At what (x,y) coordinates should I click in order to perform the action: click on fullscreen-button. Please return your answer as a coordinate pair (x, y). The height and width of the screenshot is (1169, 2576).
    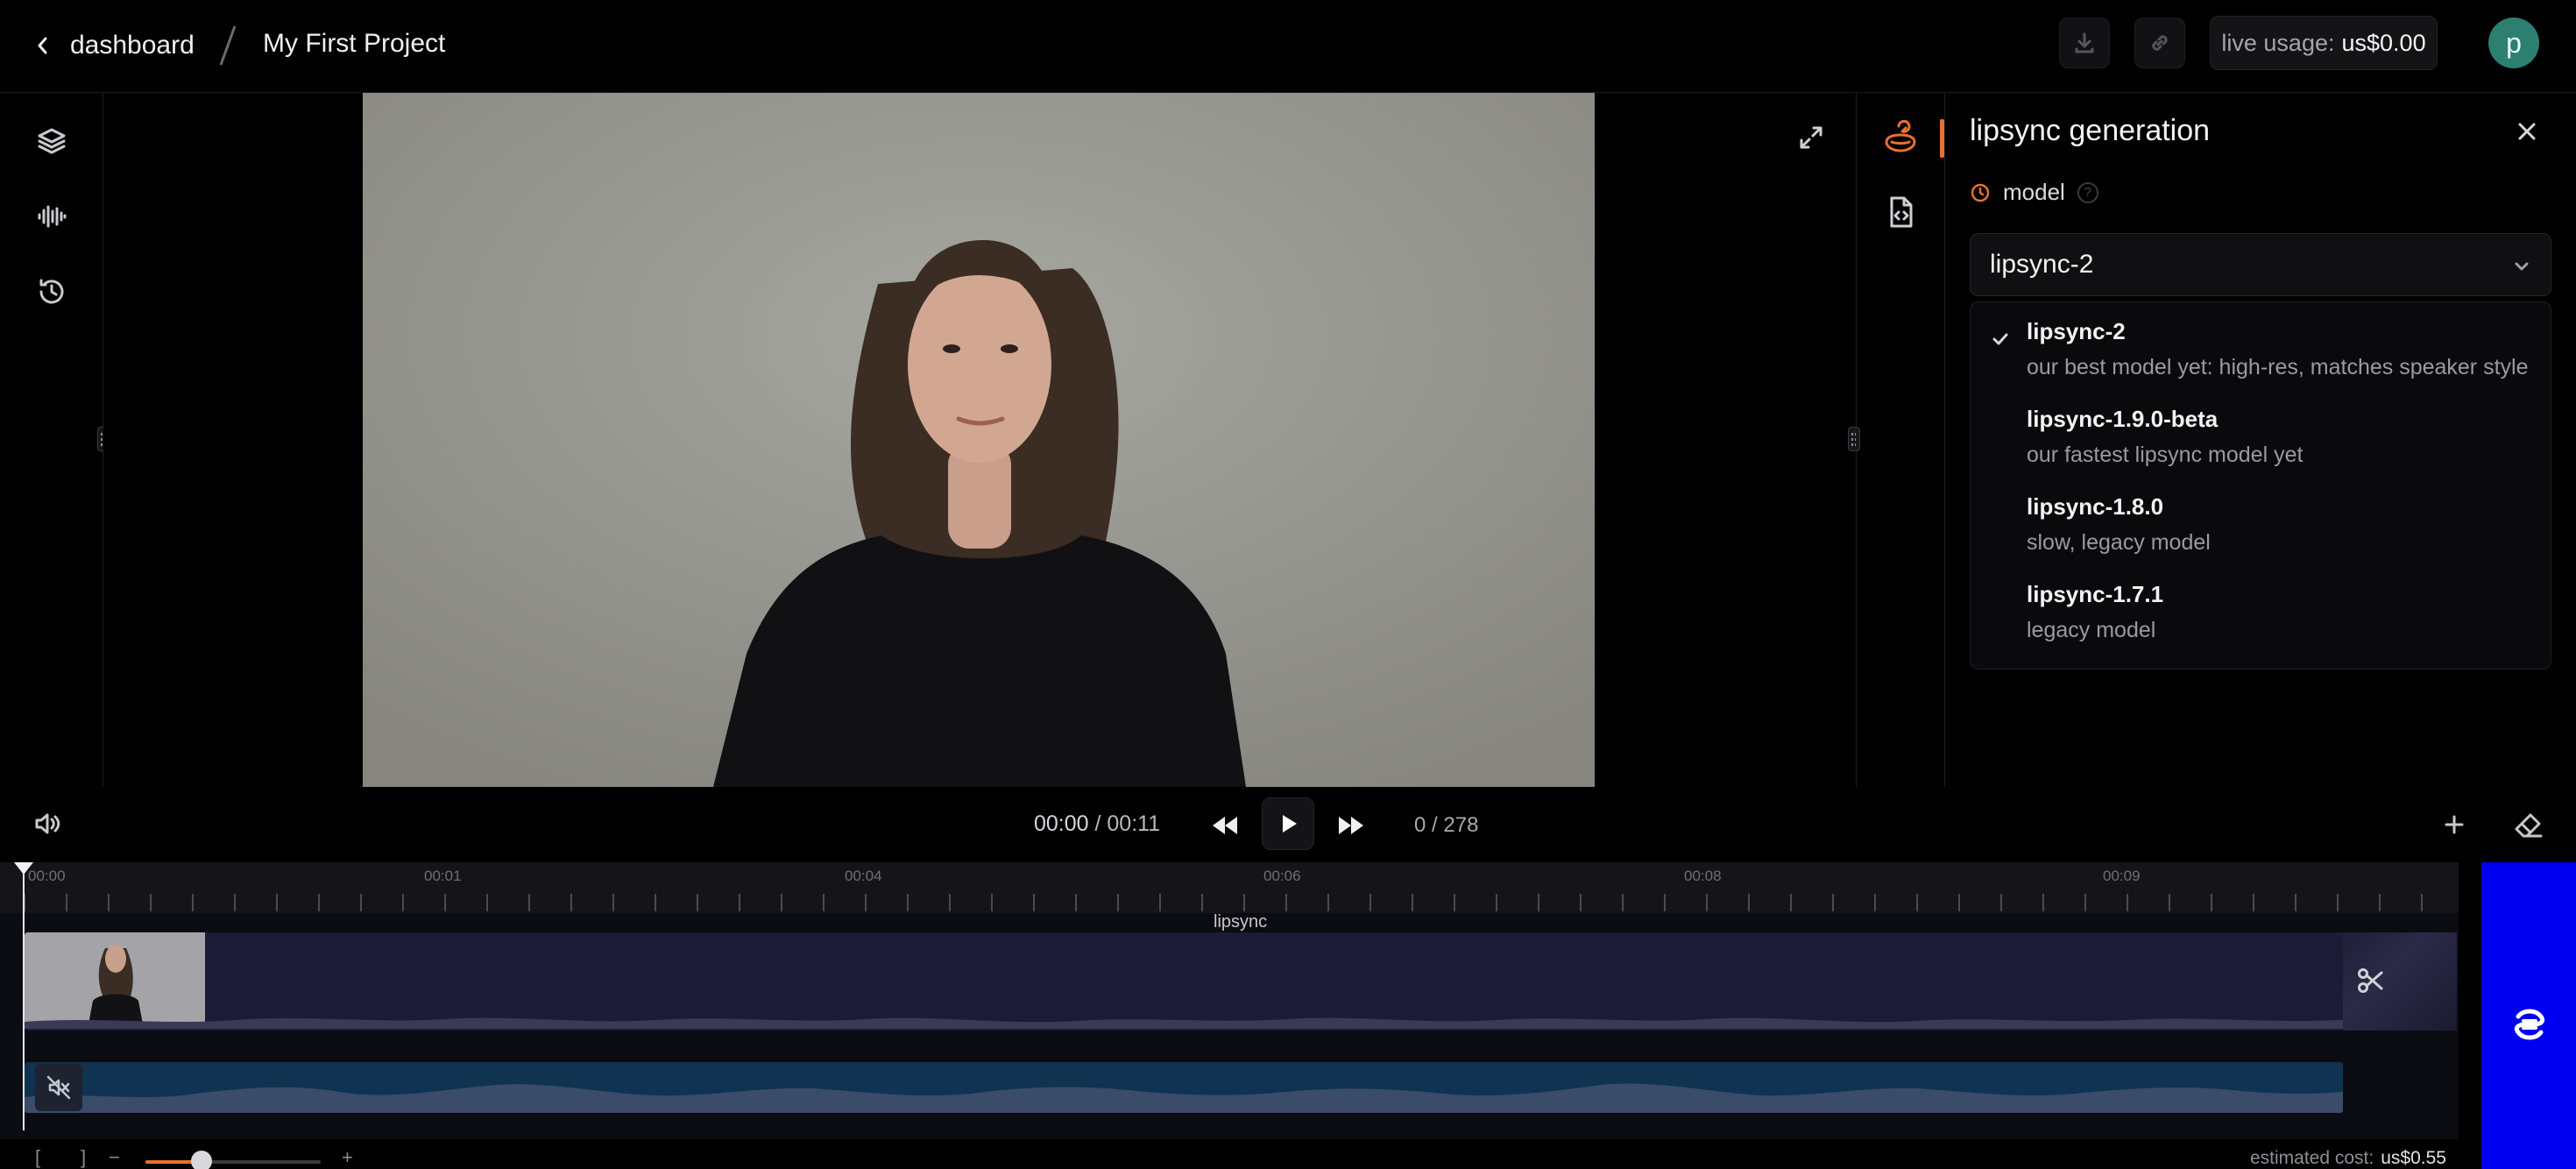
    Looking at the image, I should click on (1811, 137).